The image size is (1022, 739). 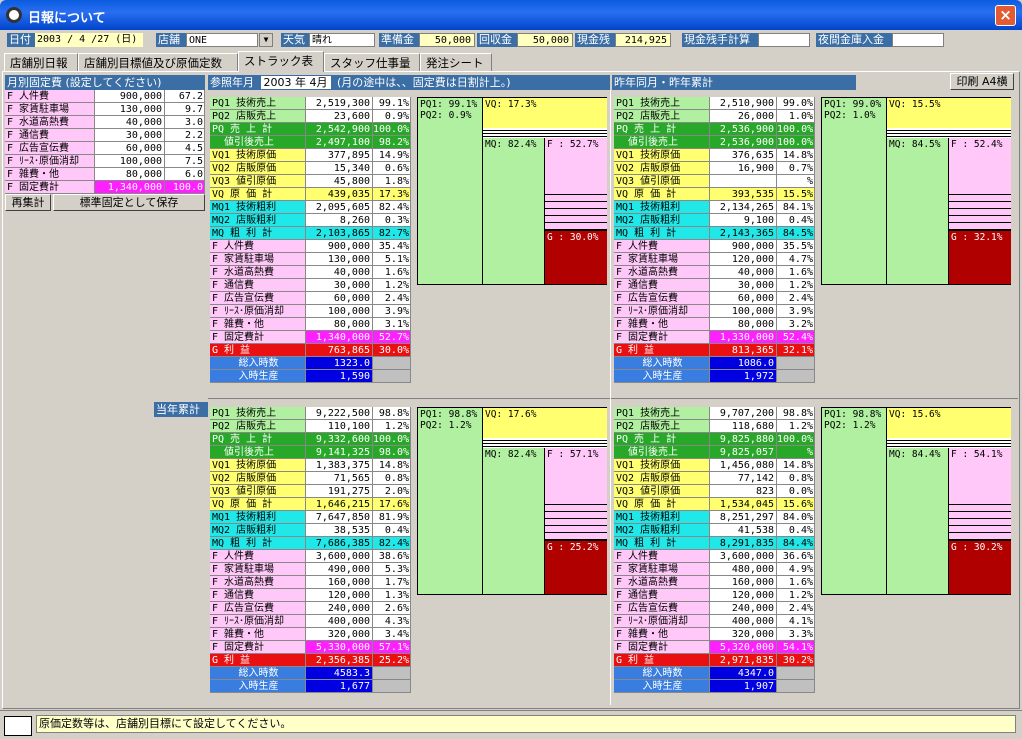 I want to click on row-percent: 15.5%, so click(x=796, y=194).